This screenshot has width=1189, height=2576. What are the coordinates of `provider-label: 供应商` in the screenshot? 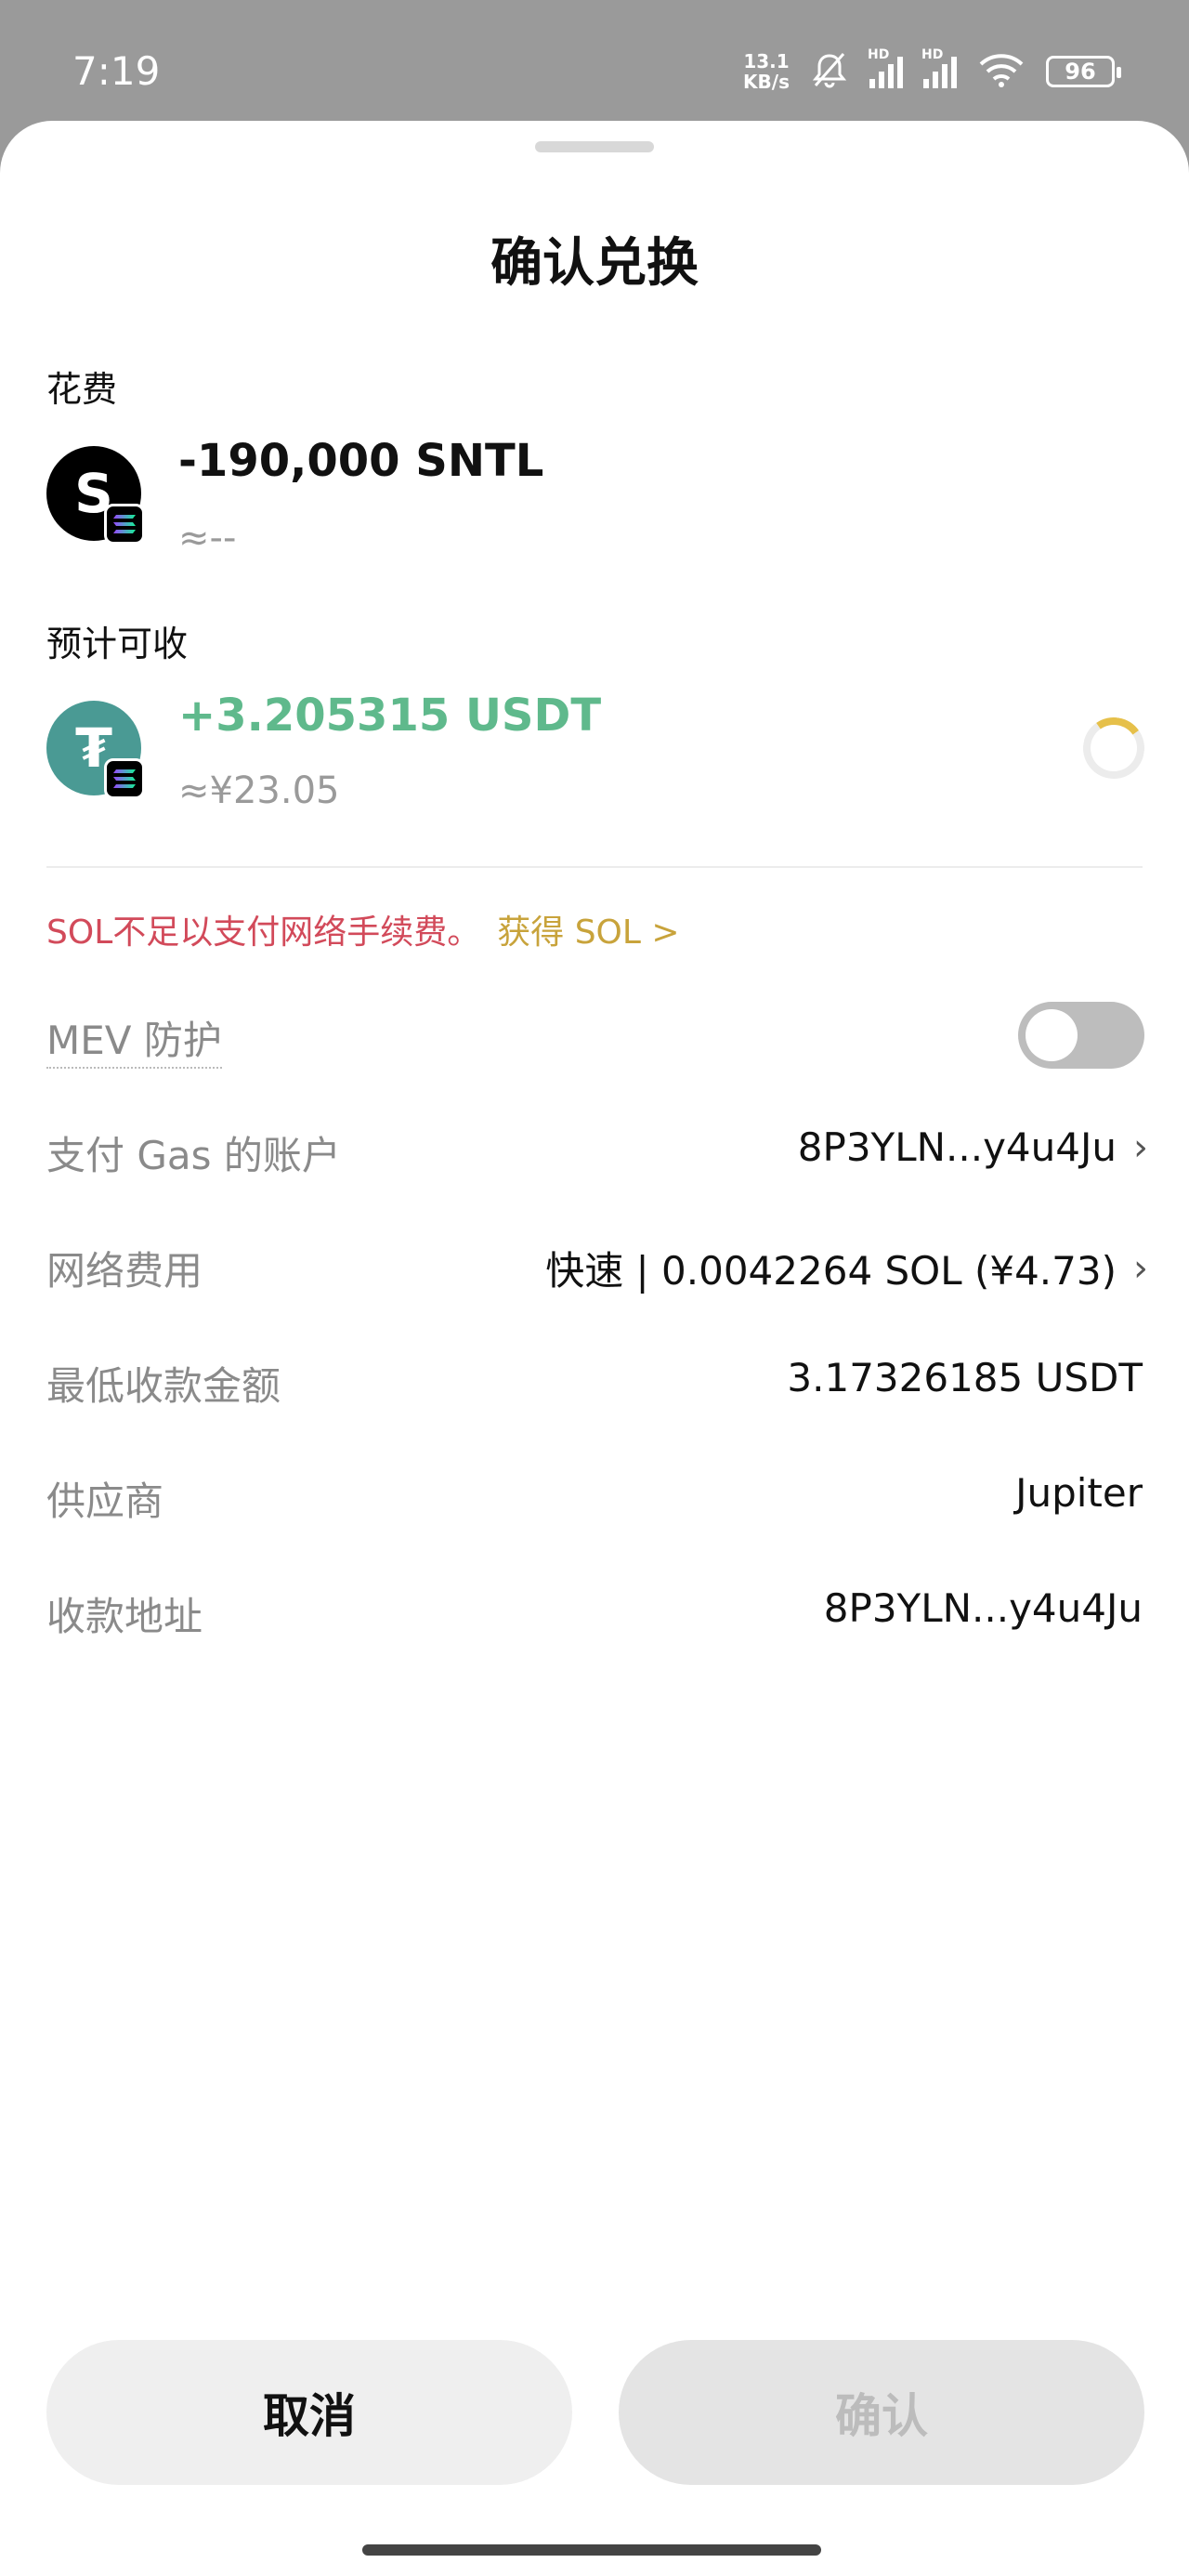 It's located at (105, 1501).